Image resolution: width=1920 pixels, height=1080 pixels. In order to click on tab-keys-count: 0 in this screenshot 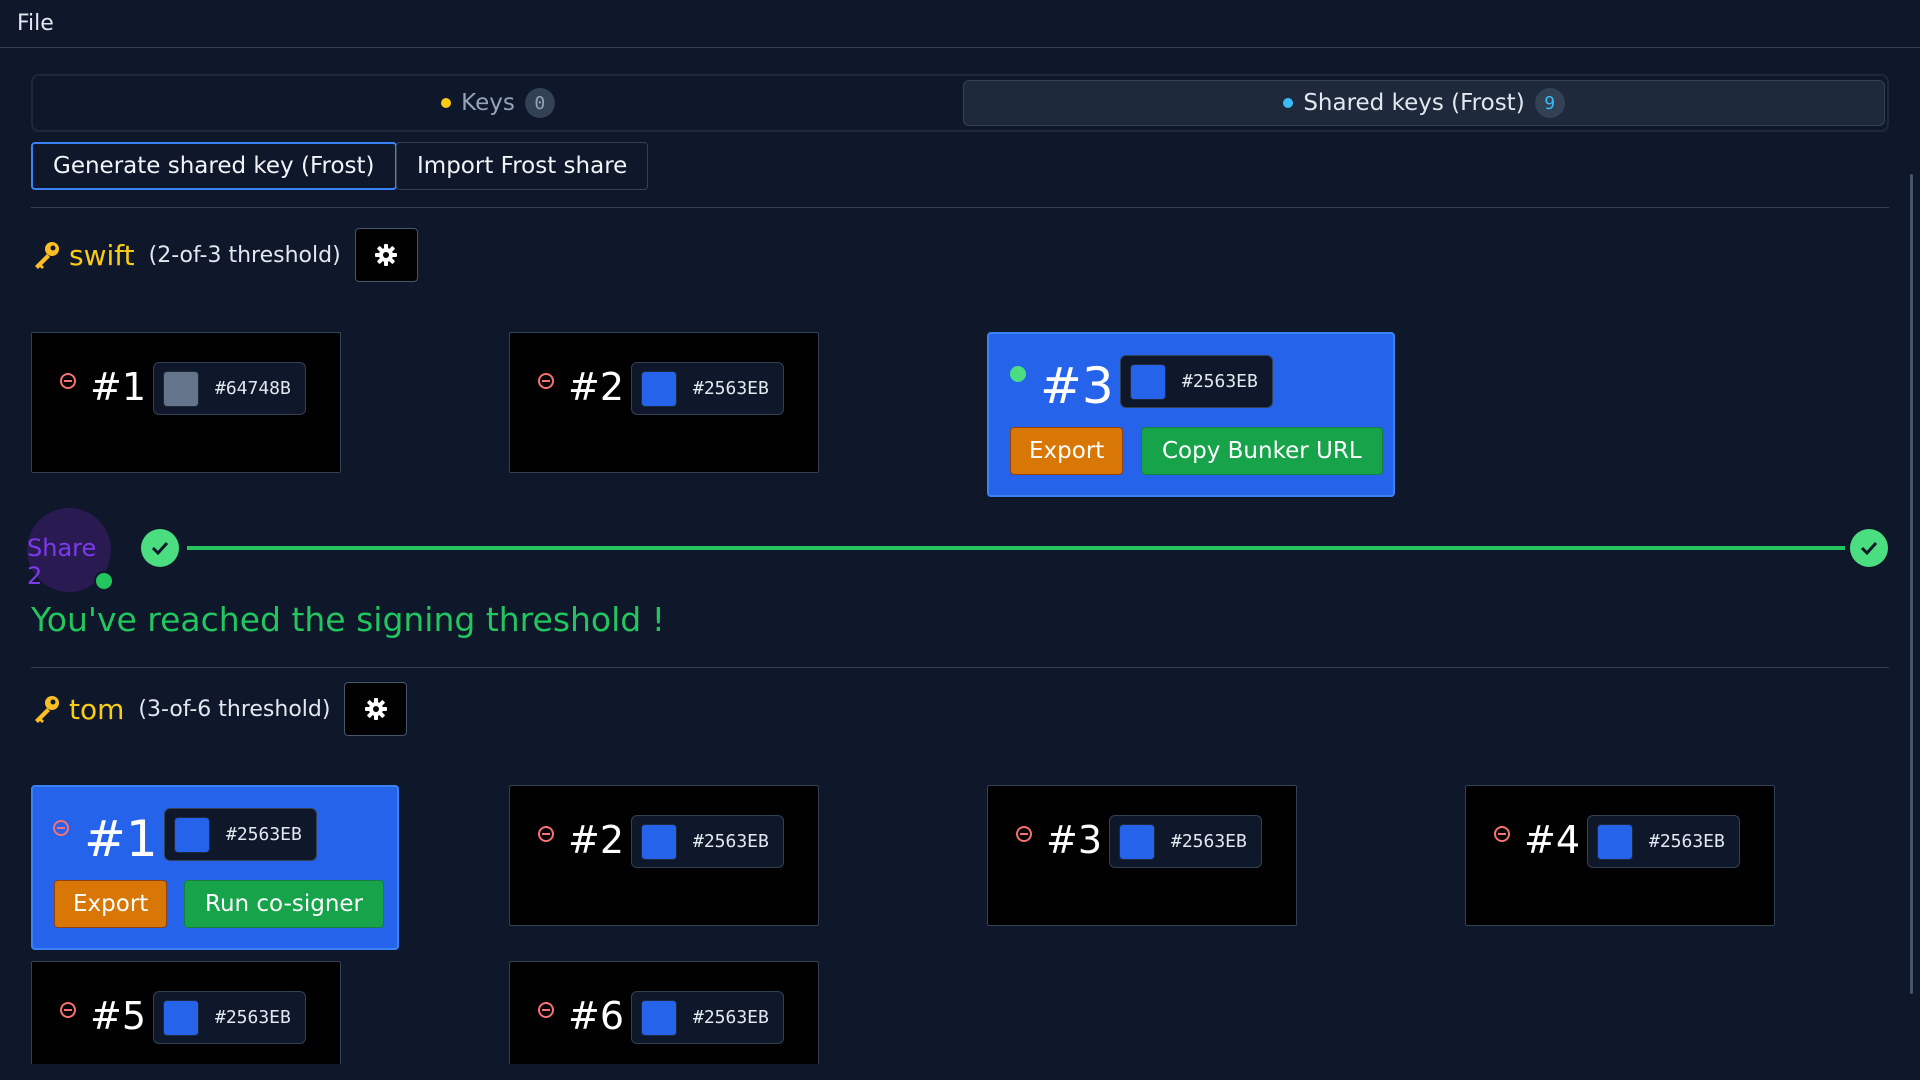, I will do `click(539, 103)`.